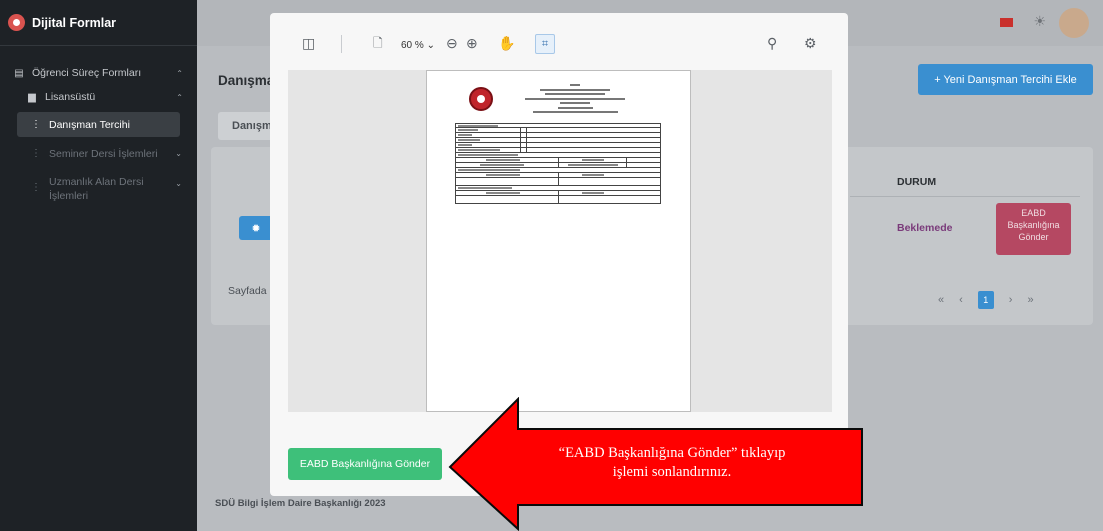  I want to click on sidebar-item-label: Seminer Dersi İşlemleri, so click(103, 153).